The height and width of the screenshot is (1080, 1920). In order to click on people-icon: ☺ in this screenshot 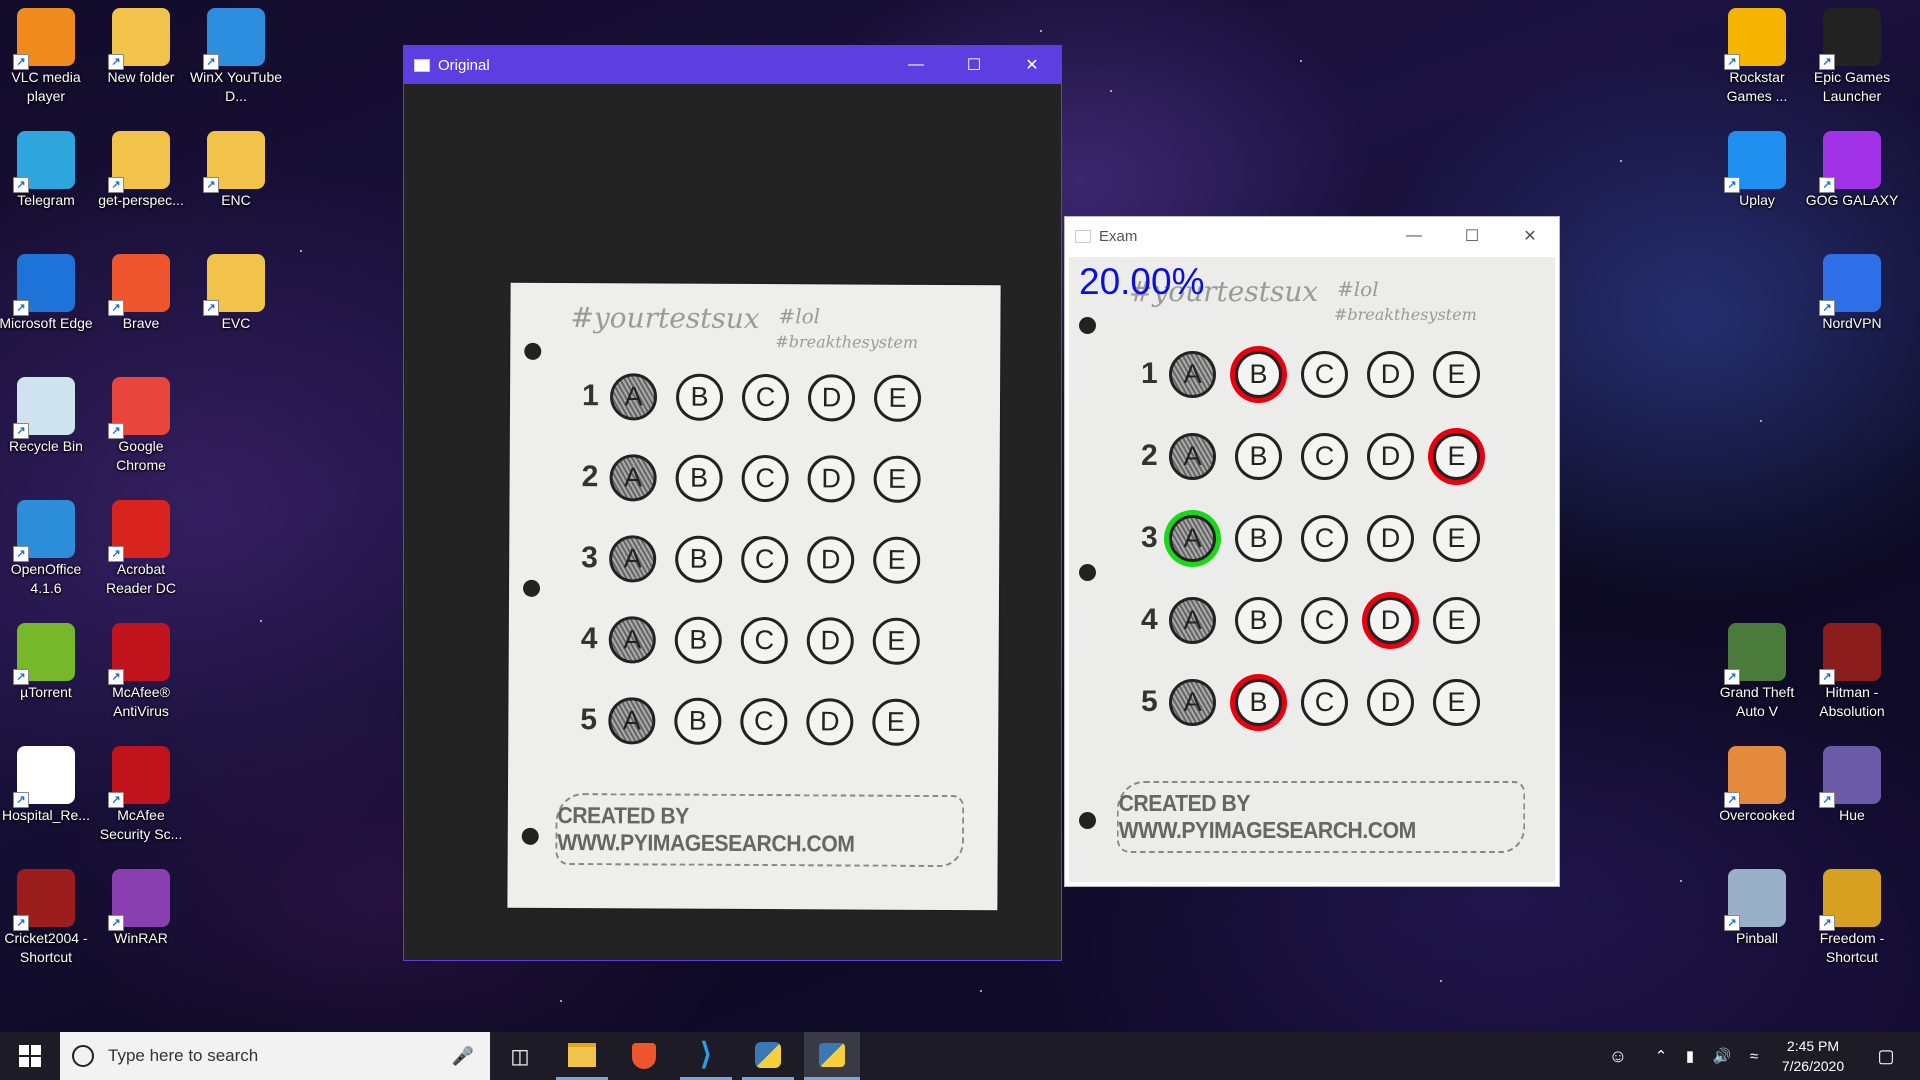, I will do `click(1618, 1056)`.